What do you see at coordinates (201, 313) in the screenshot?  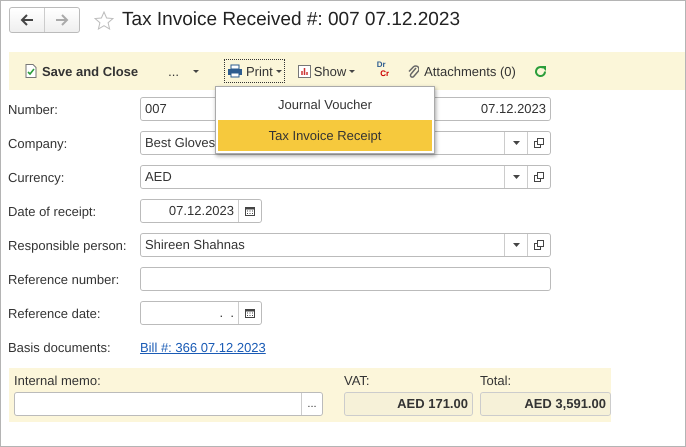 I see `date-field: . .` at bounding box center [201, 313].